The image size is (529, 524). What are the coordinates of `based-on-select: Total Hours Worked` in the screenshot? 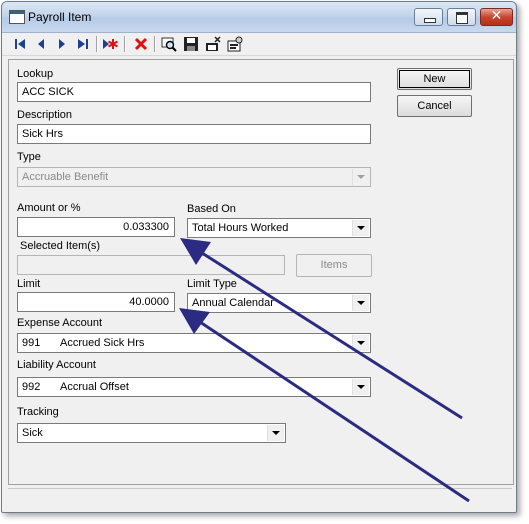 It's located at (279, 228).